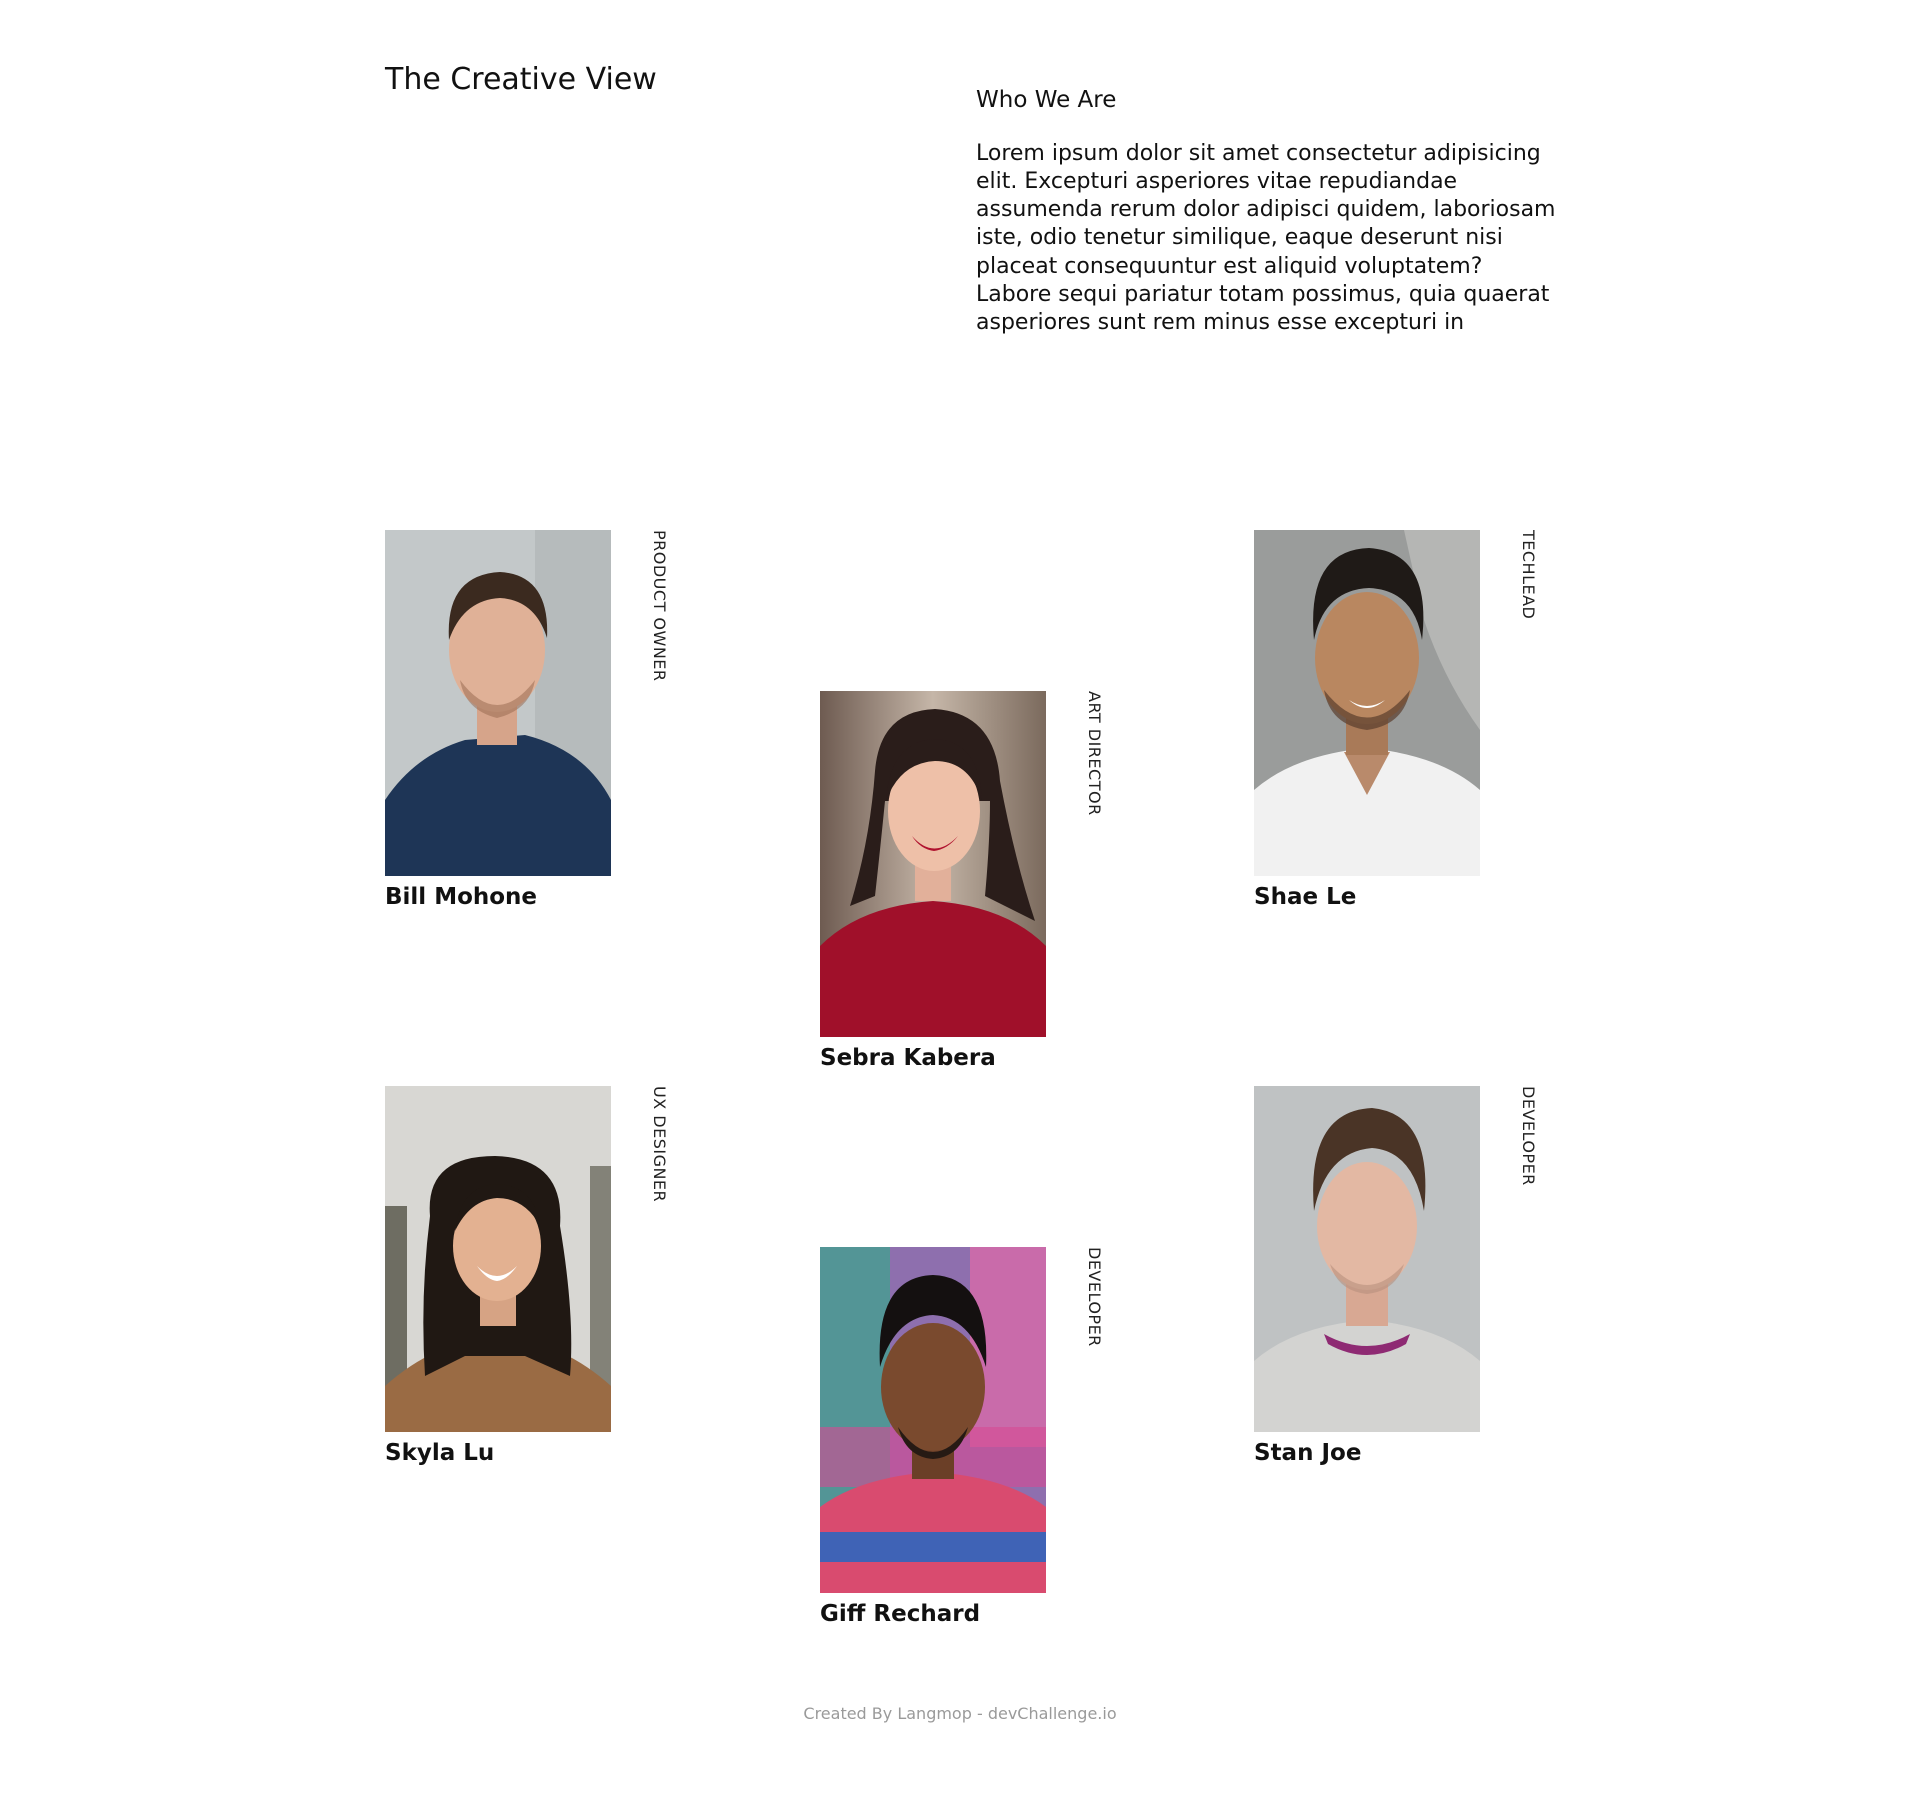  What do you see at coordinates (960, 1713) in the screenshot?
I see `footer-credit: Created By Langmop - devChallenge.io` at bounding box center [960, 1713].